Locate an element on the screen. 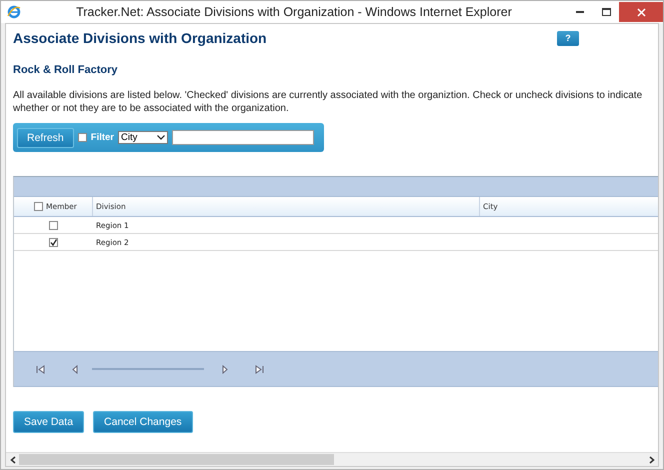 The width and height of the screenshot is (664, 470). scroll-left-icon is located at coordinates (13, 460).